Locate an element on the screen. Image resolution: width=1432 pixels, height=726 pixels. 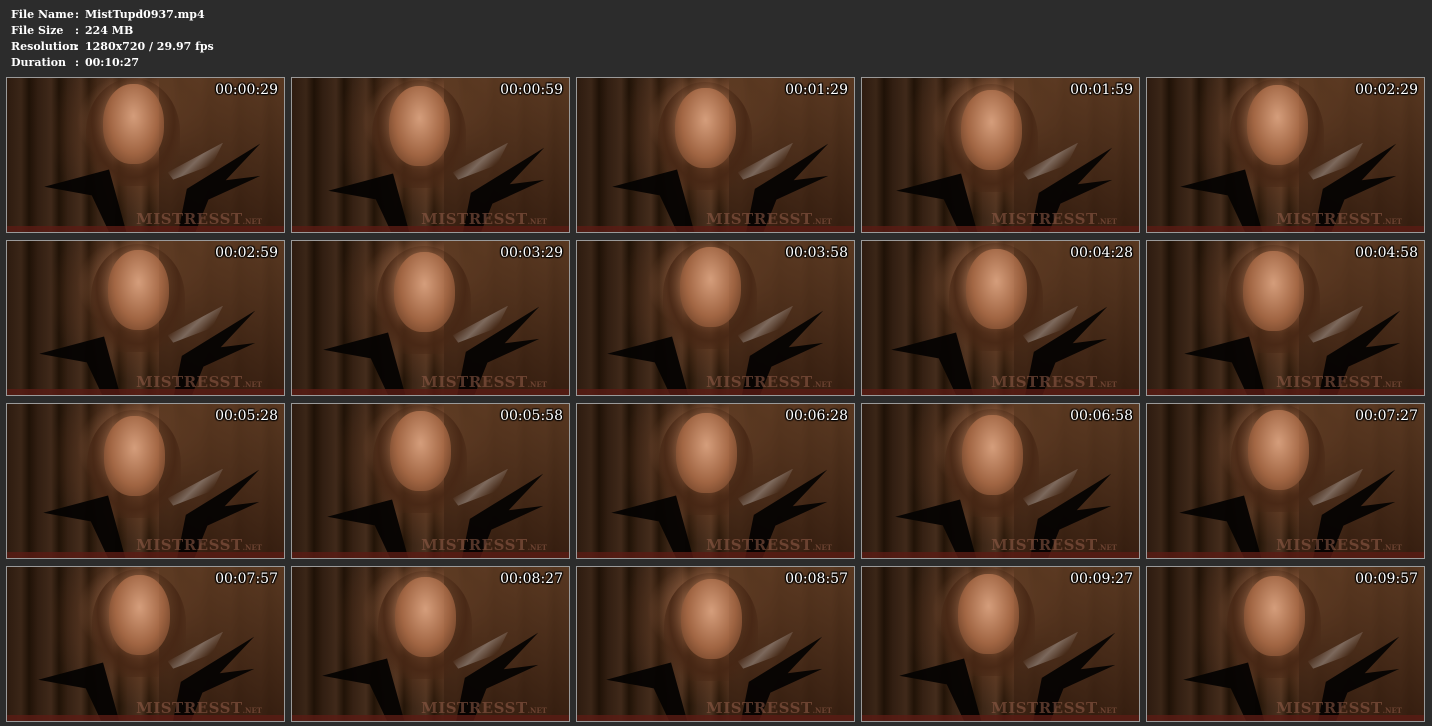
thumbnail-timestamp: 00:08:27 is located at coordinates (531, 579).